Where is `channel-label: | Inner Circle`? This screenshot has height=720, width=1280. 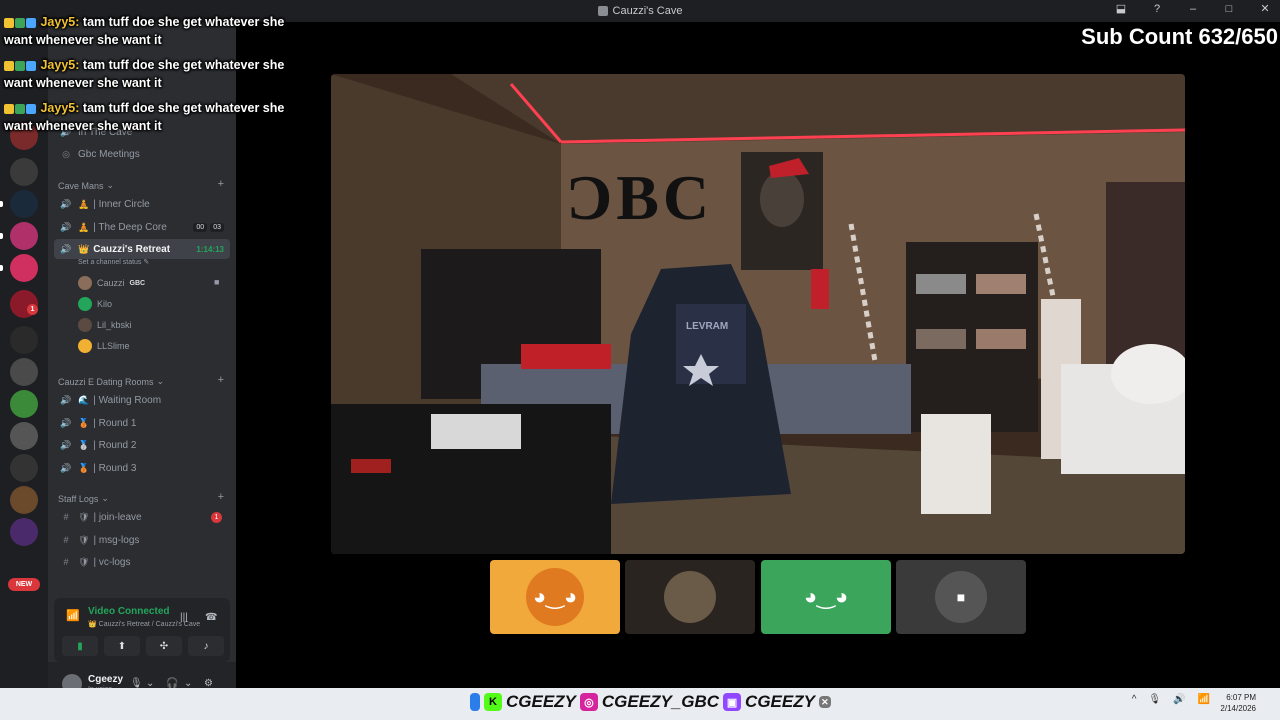 channel-label: | Inner Circle is located at coordinates (121, 204).